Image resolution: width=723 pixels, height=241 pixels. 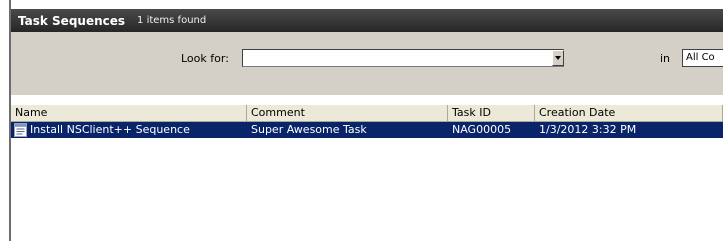 I want to click on chevron-down-icon, so click(x=558, y=58).